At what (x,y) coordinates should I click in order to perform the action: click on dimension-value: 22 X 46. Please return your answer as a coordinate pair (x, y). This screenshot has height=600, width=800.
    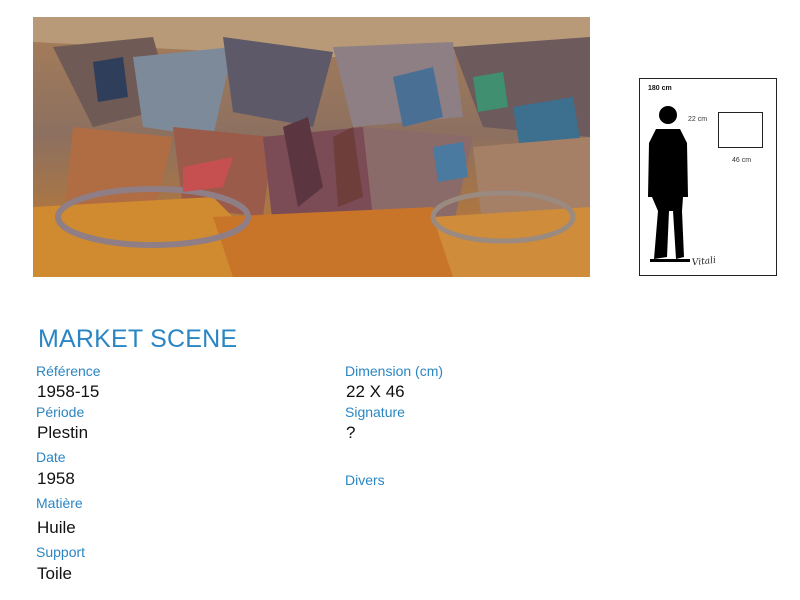
    Looking at the image, I should click on (375, 391).